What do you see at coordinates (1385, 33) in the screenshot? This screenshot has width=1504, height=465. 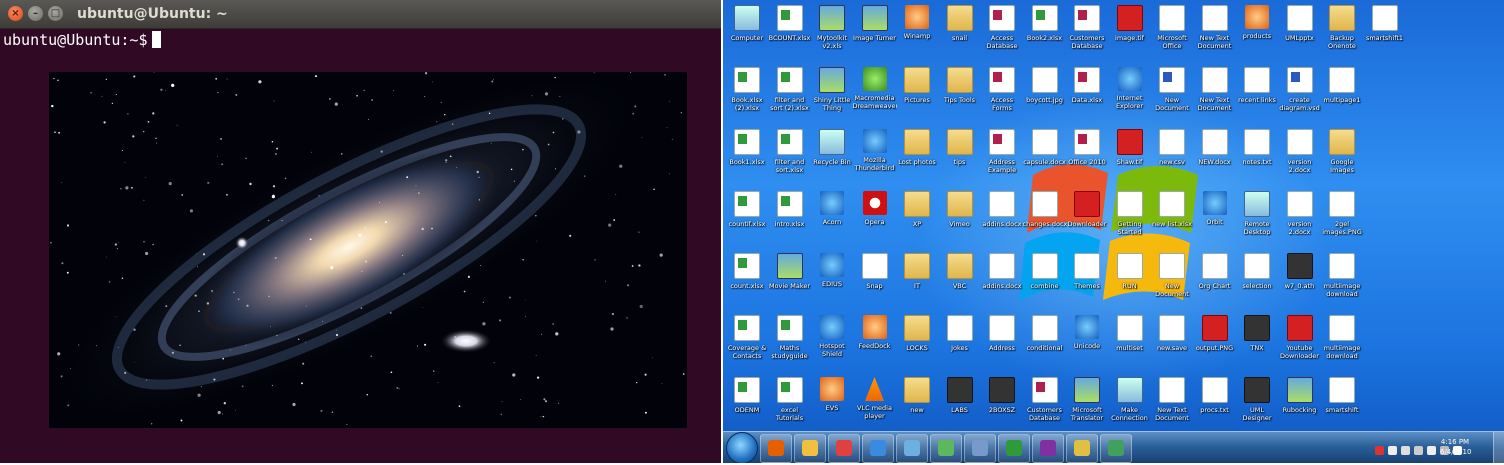 I see `desktop-icon: smartshift1` at bounding box center [1385, 33].